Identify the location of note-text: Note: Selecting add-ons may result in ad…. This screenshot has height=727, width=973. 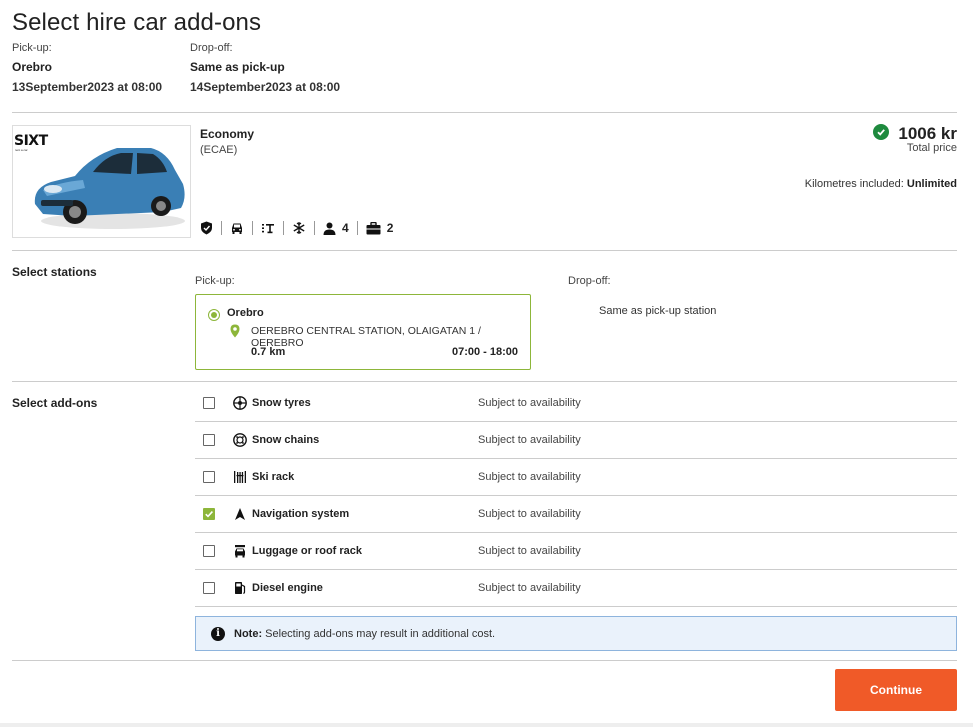
(364, 634).